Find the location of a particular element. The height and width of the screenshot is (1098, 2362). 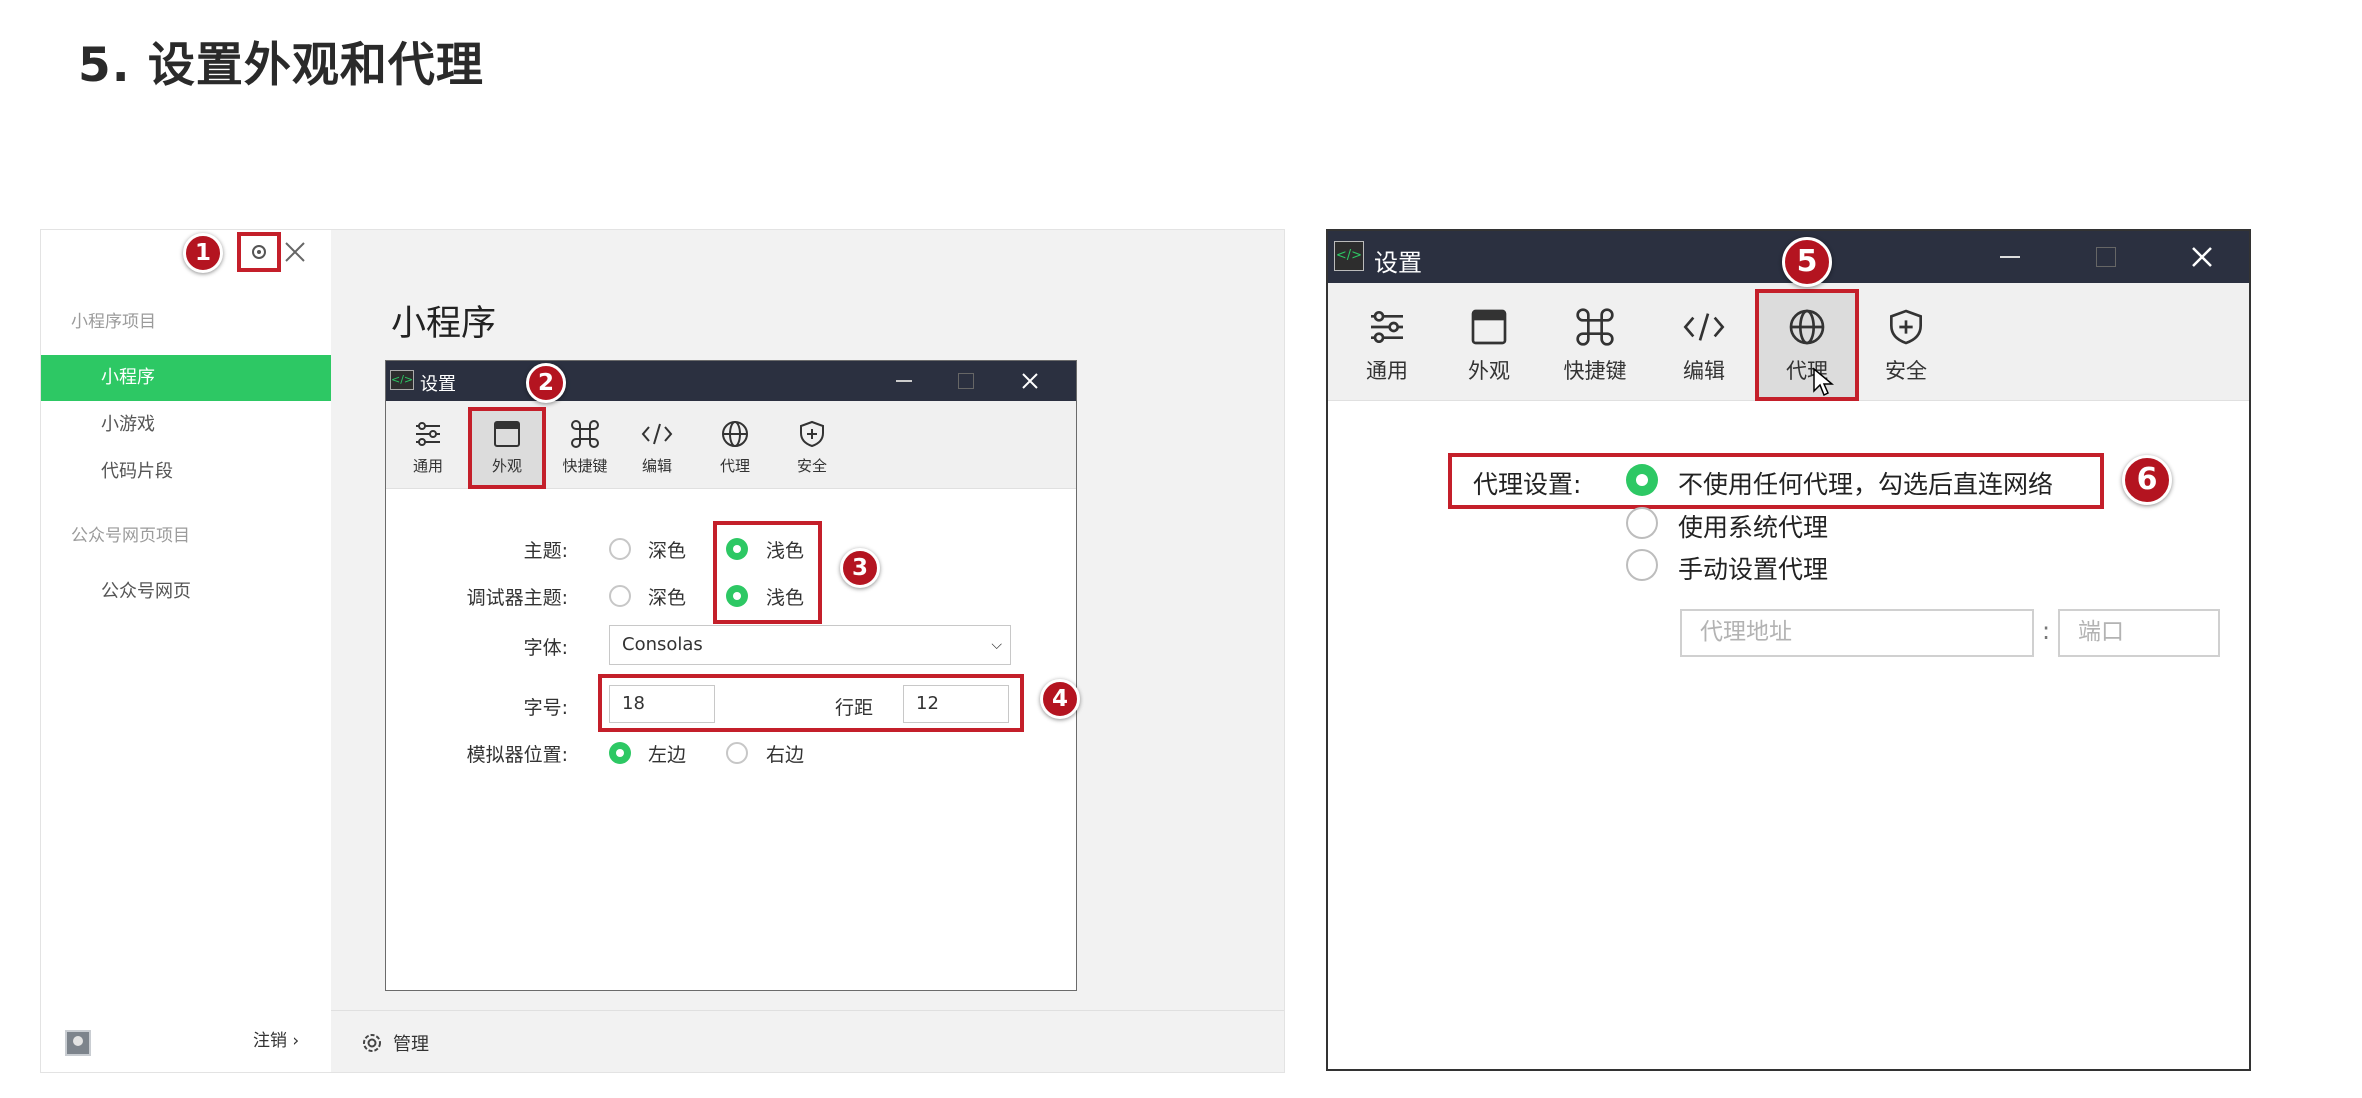

proxy-port-input: 端口 is located at coordinates (2139, 633).